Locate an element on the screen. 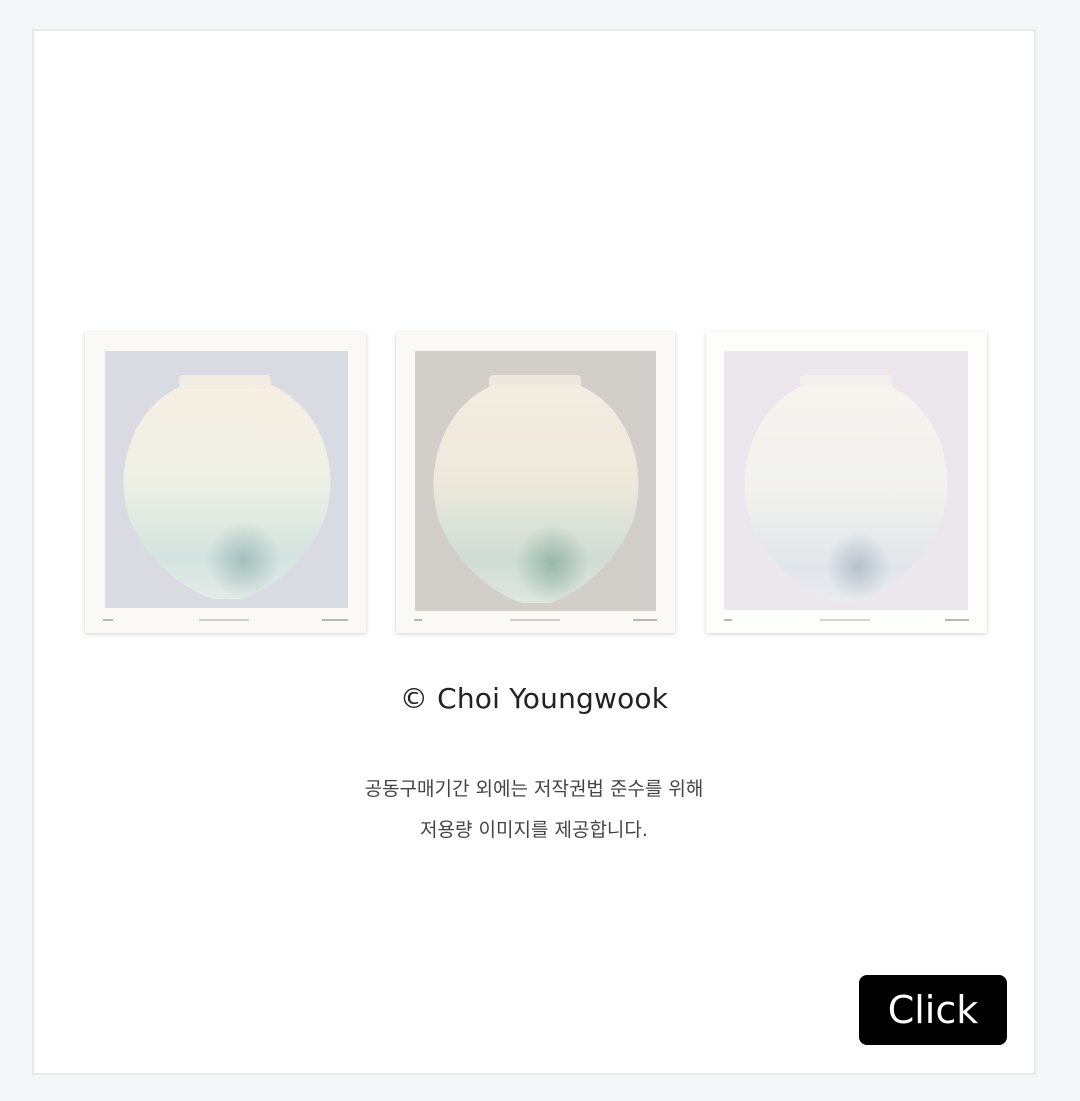  notice-text-line-2: 저용량 이미지를 제공합니다. is located at coordinates (534, 830).